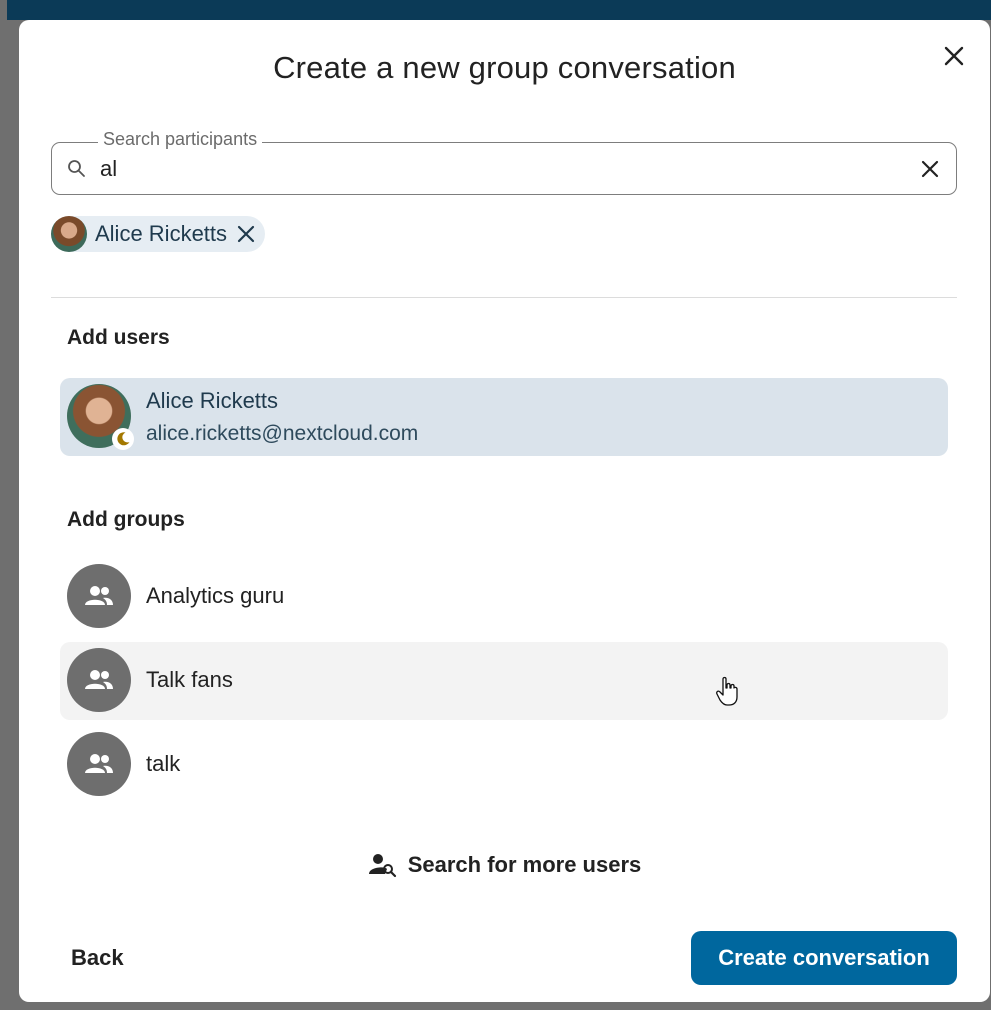 This screenshot has height=1010, width=991. Describe the element at coordinates (382, 866) in the screenshot. I see `user-search-icon` at that location.